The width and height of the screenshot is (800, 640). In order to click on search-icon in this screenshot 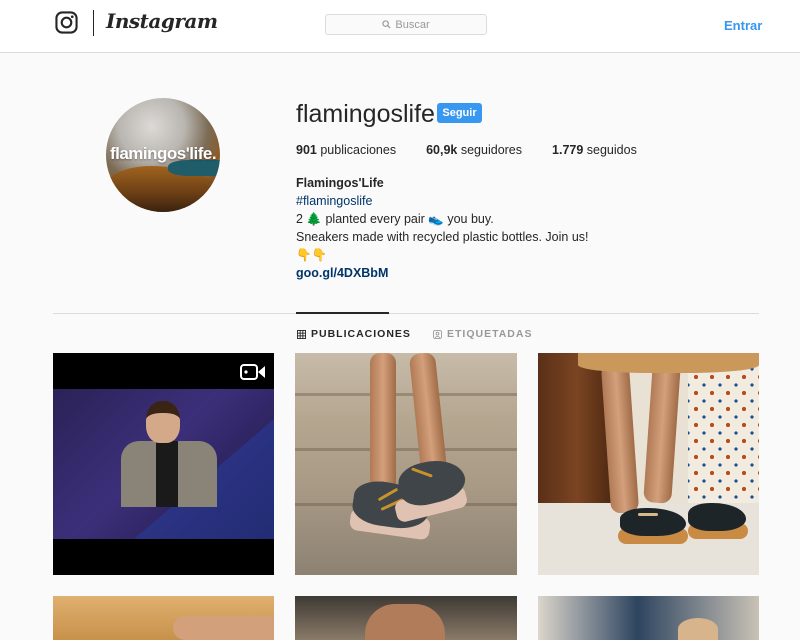, I will do `click(386, 24)`.